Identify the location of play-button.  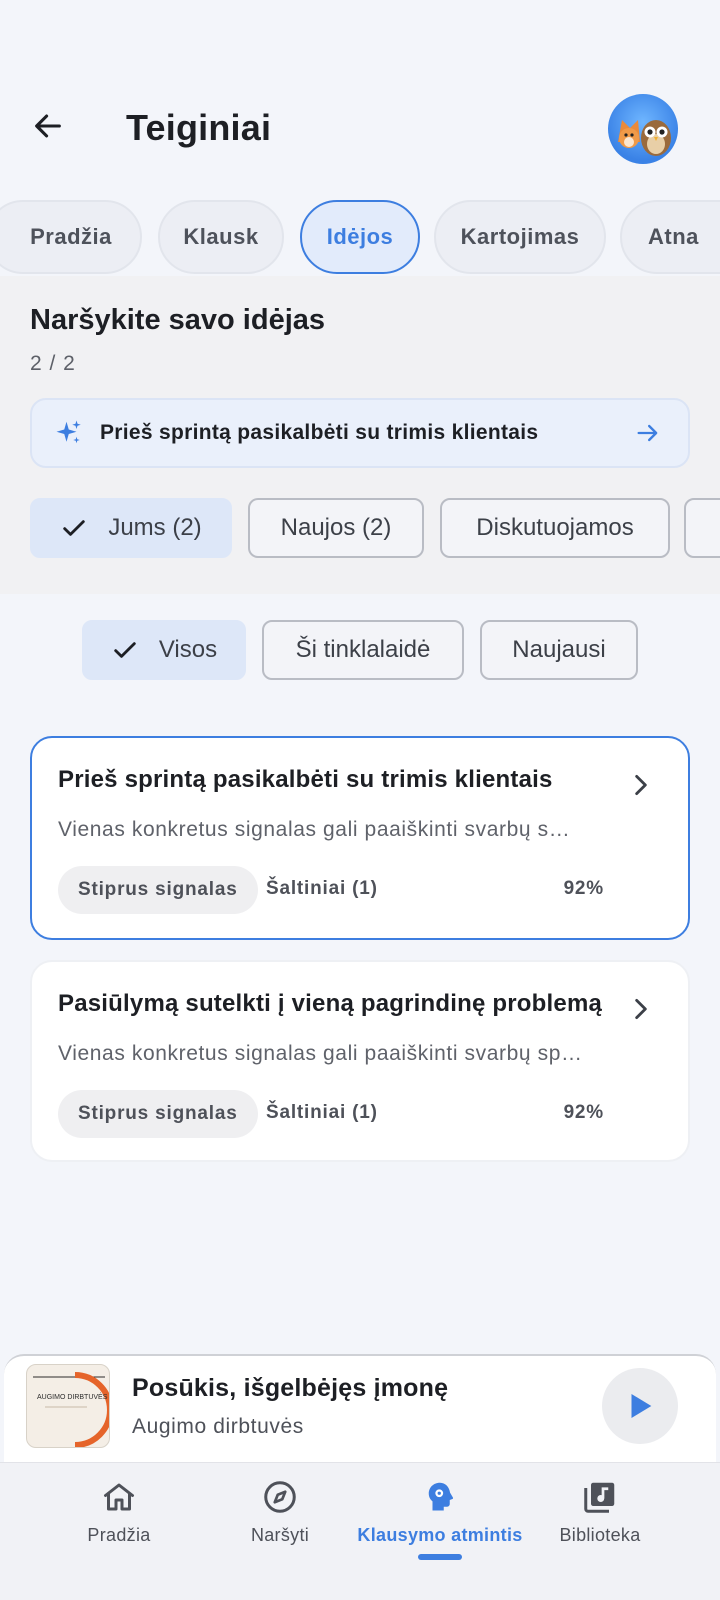
(640, 1406).